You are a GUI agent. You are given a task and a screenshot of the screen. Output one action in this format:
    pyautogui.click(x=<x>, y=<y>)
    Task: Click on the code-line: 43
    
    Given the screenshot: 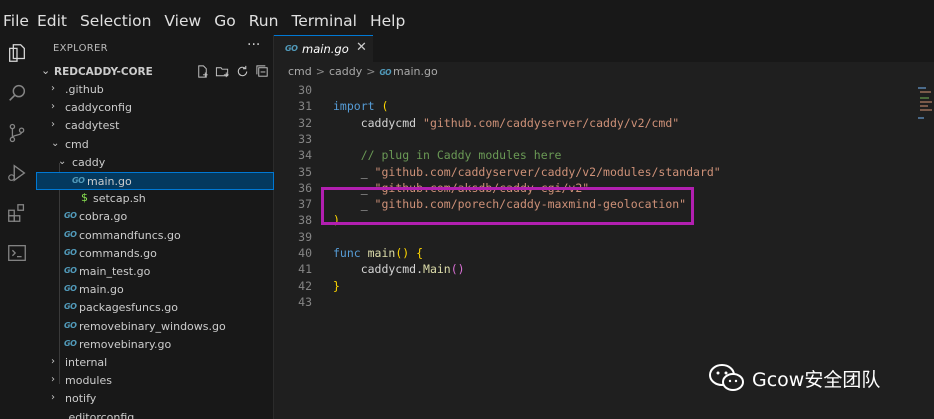 What is the action you would take?
    pyautogui.click(x=594, y=303)
    